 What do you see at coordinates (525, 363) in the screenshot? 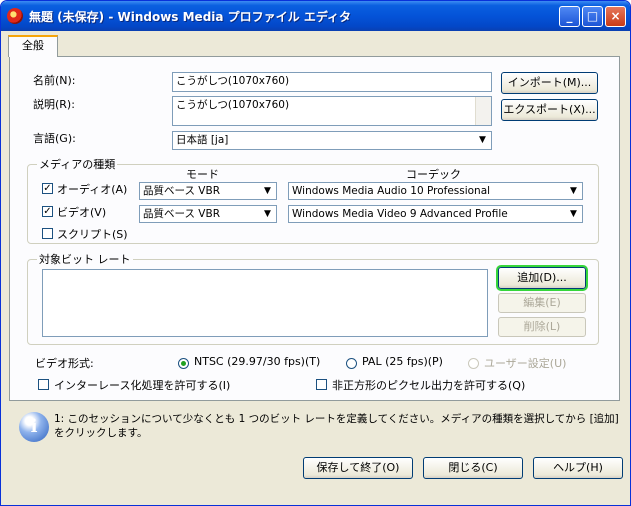
I see `custom-label: ユーザー設定(U)` at bounding box center [525, 363].